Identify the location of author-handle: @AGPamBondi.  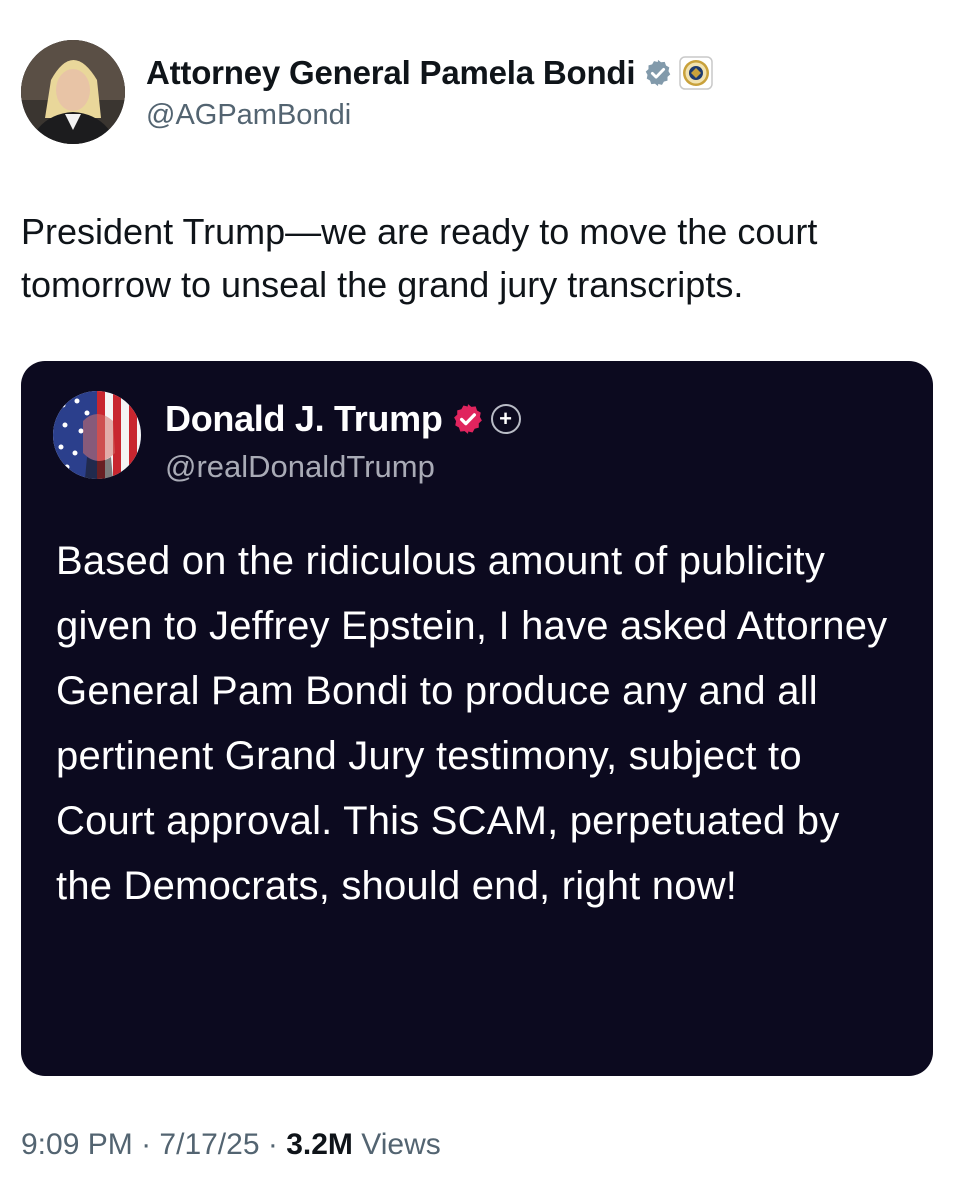
(248, 115).